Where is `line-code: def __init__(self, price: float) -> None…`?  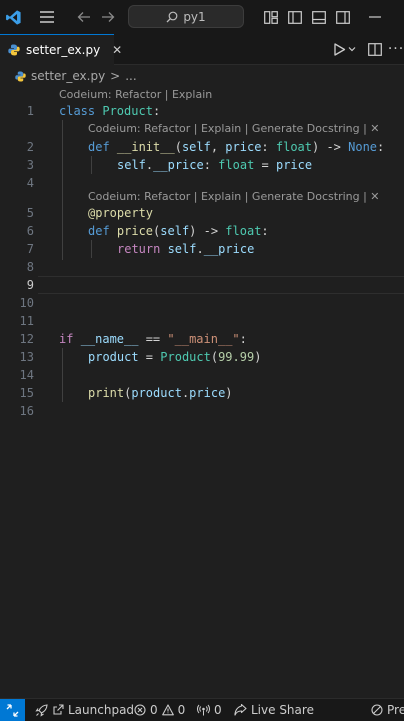
line-code: def __init__(self, price: float) -> None… is located at coordinates (236, 147).